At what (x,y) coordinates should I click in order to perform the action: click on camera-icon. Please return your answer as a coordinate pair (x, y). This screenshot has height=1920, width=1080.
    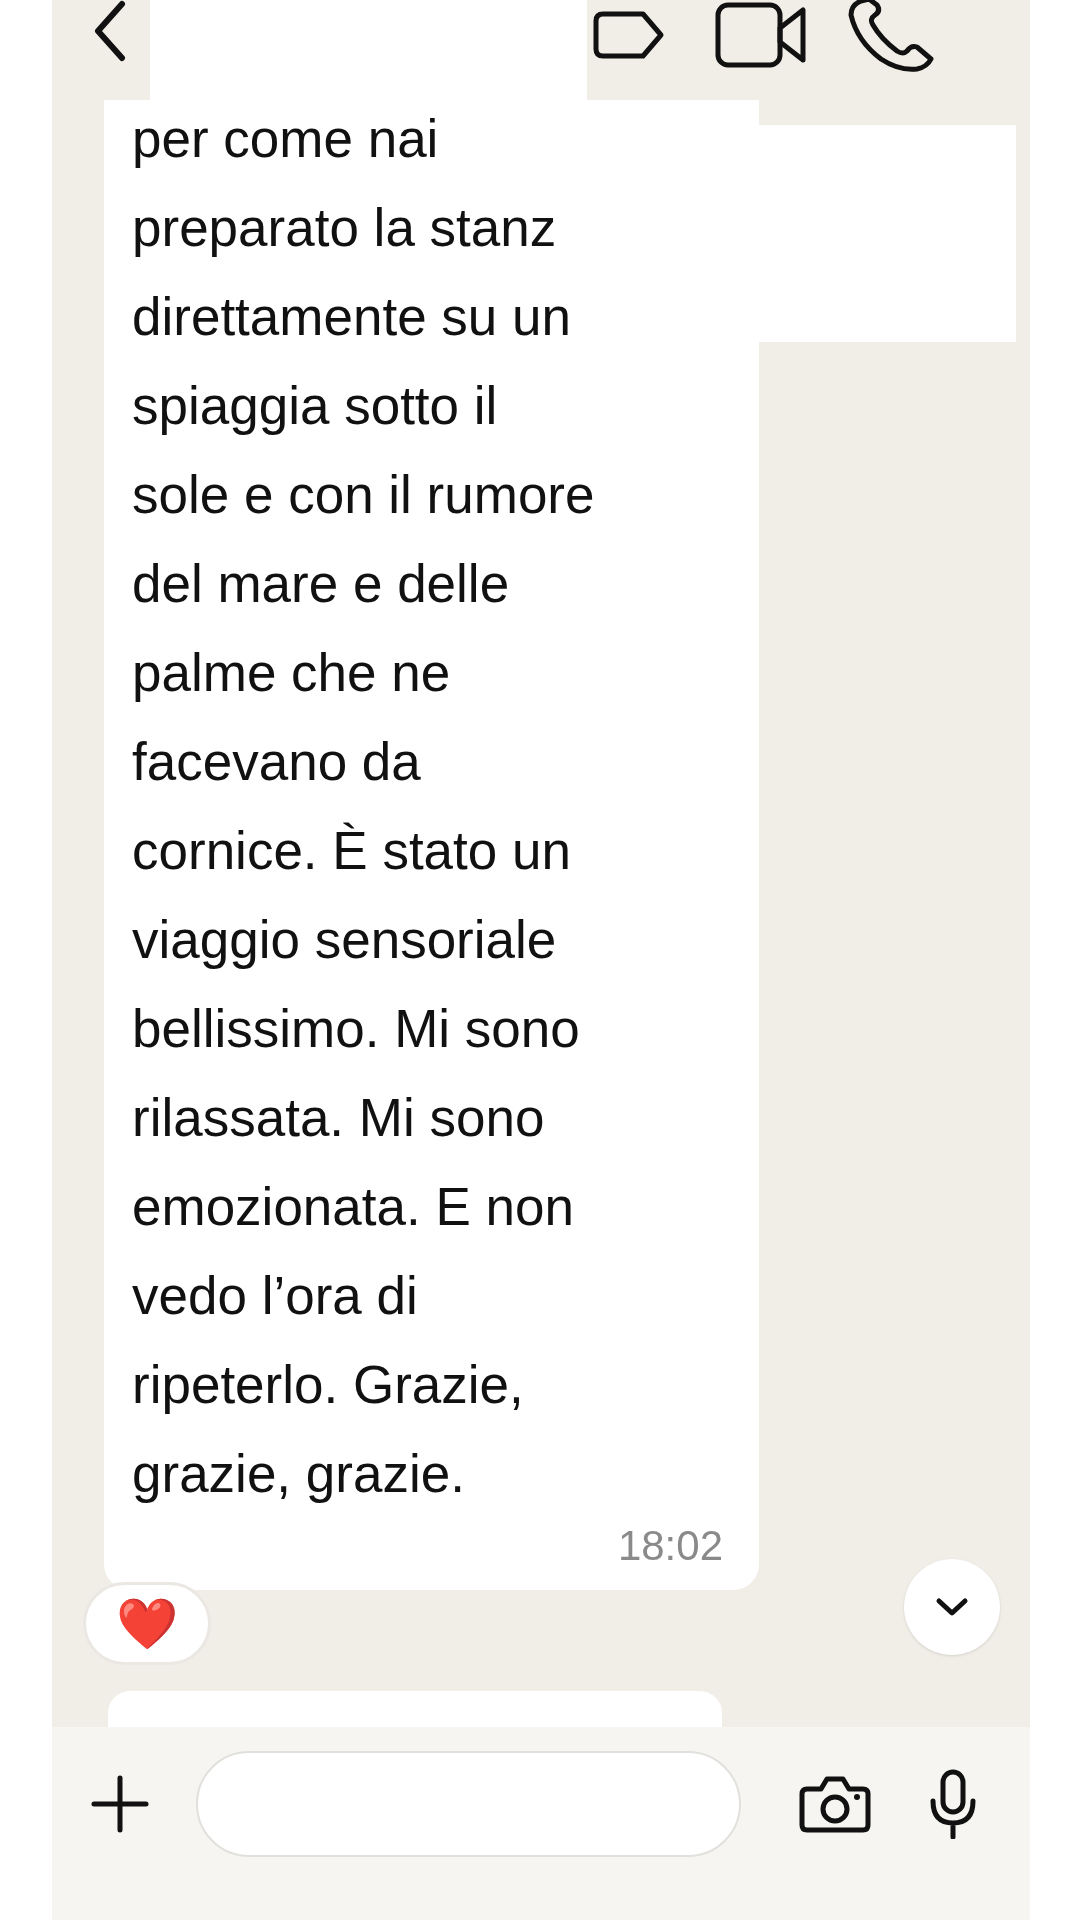
    Looking at the image, I should click on (835, 1803).